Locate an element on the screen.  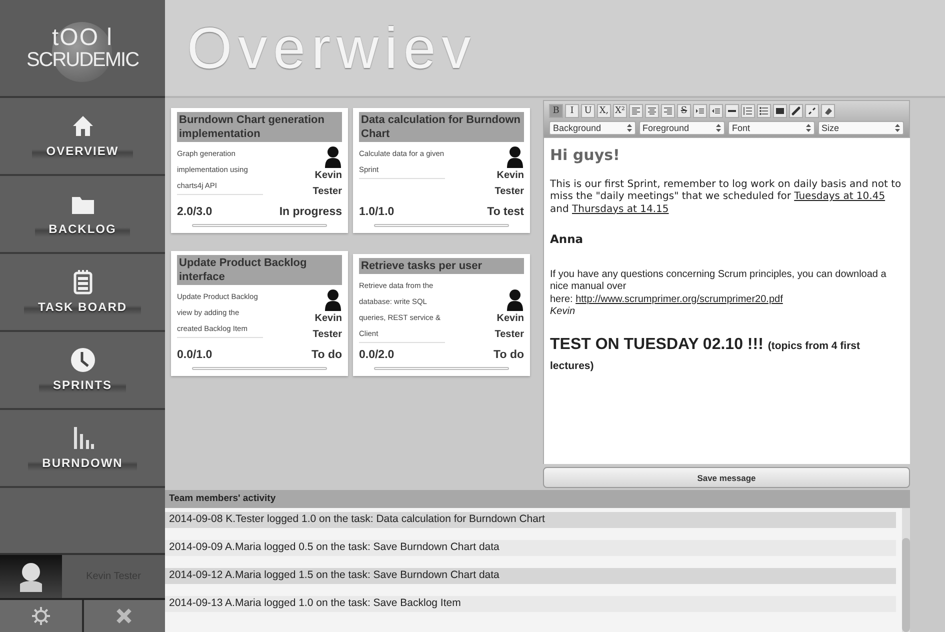
app-logo: tOO l SCRUDEMIC is located at coordinates (82, 49).